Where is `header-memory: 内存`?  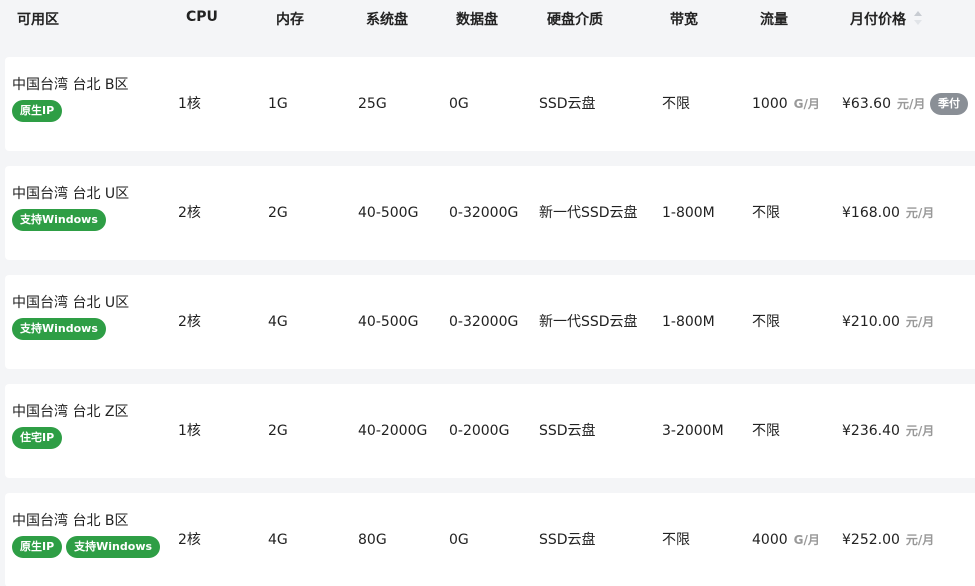
header-memory: 内存 is located at coordinates (290, 20).